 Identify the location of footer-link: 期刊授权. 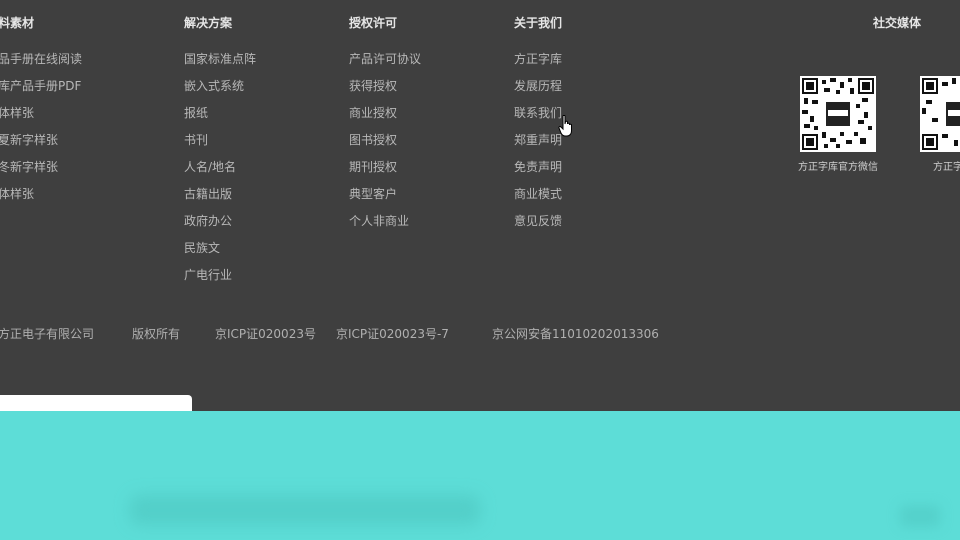
(385, 171).